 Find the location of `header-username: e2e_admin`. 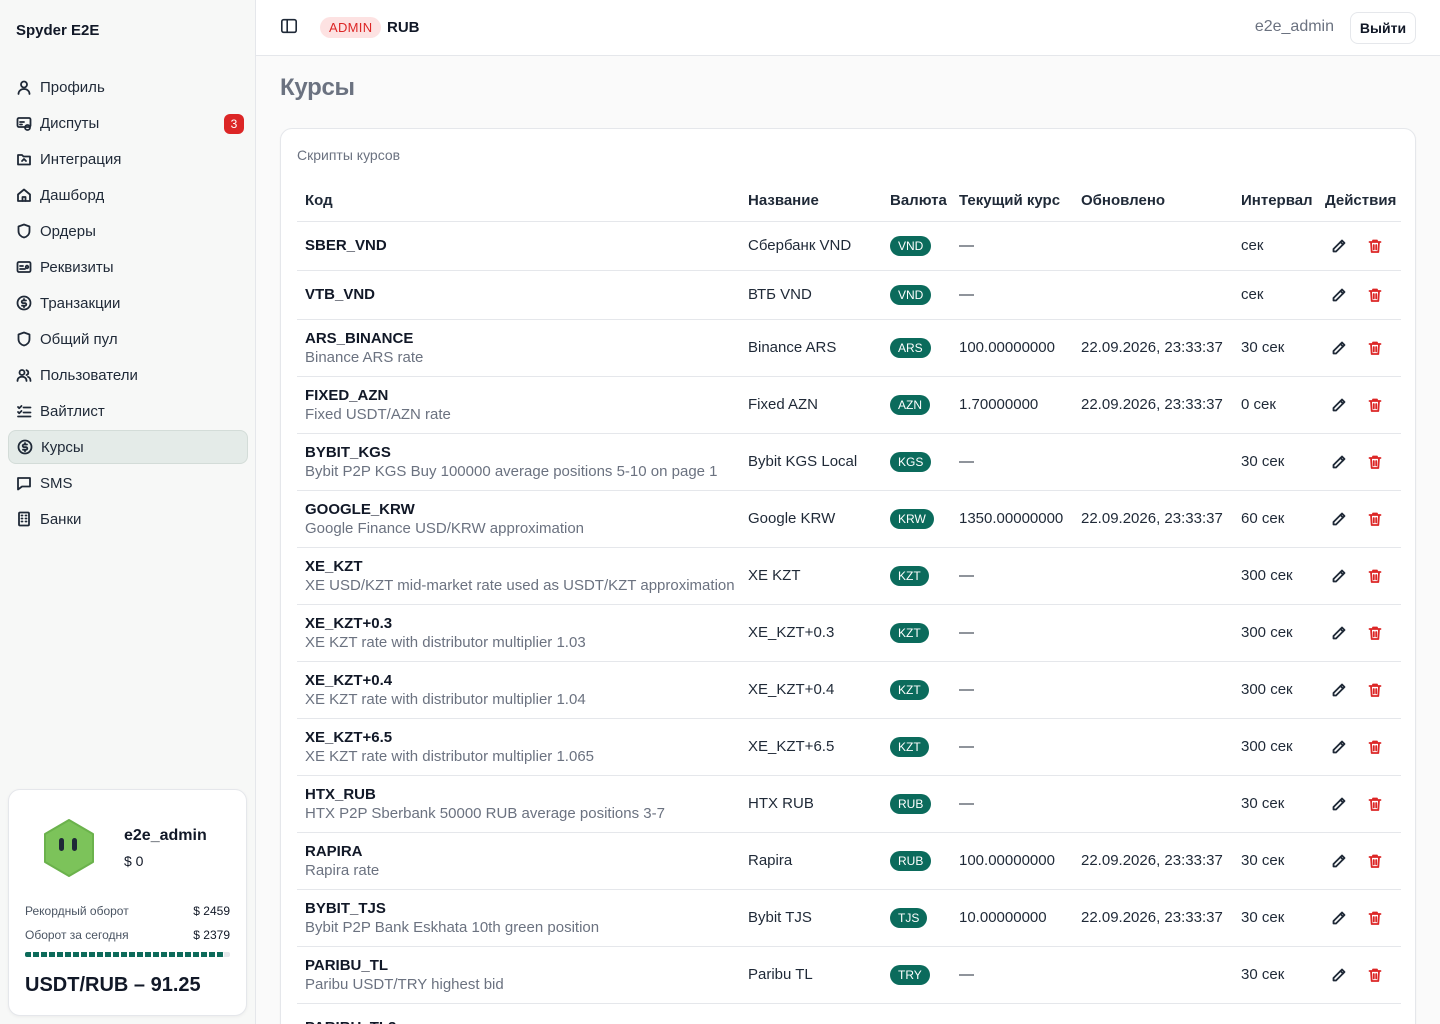

header-username: e2e_admin is located at coordinates (1294, 26).